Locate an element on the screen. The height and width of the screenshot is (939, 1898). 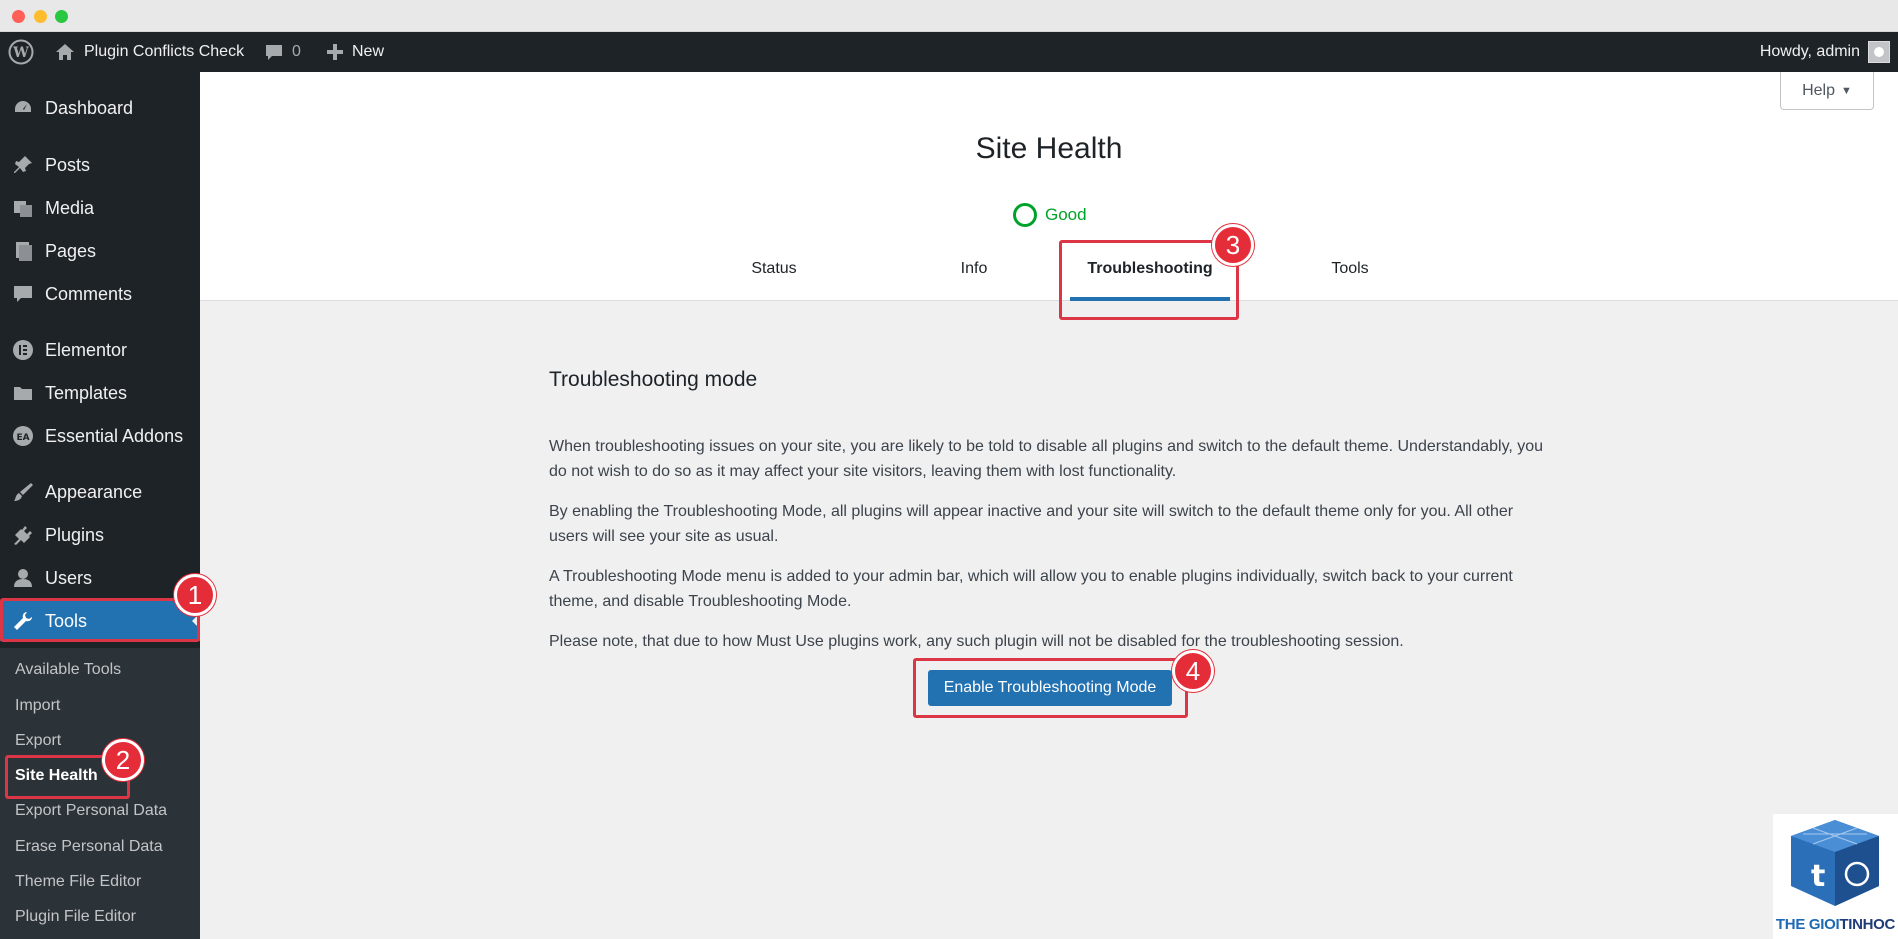
health-status-label: Good is located at coordinates (1066, 214).